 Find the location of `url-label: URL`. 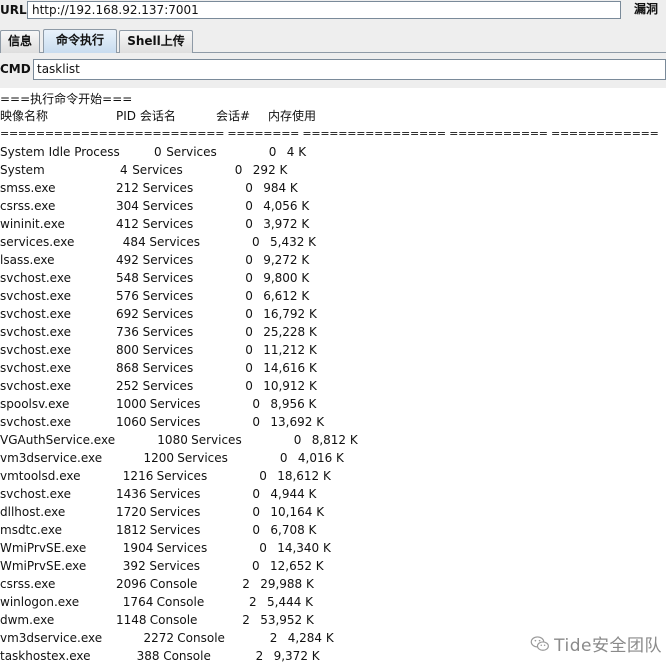

url-label: URL is located at coordinates (13, 10).